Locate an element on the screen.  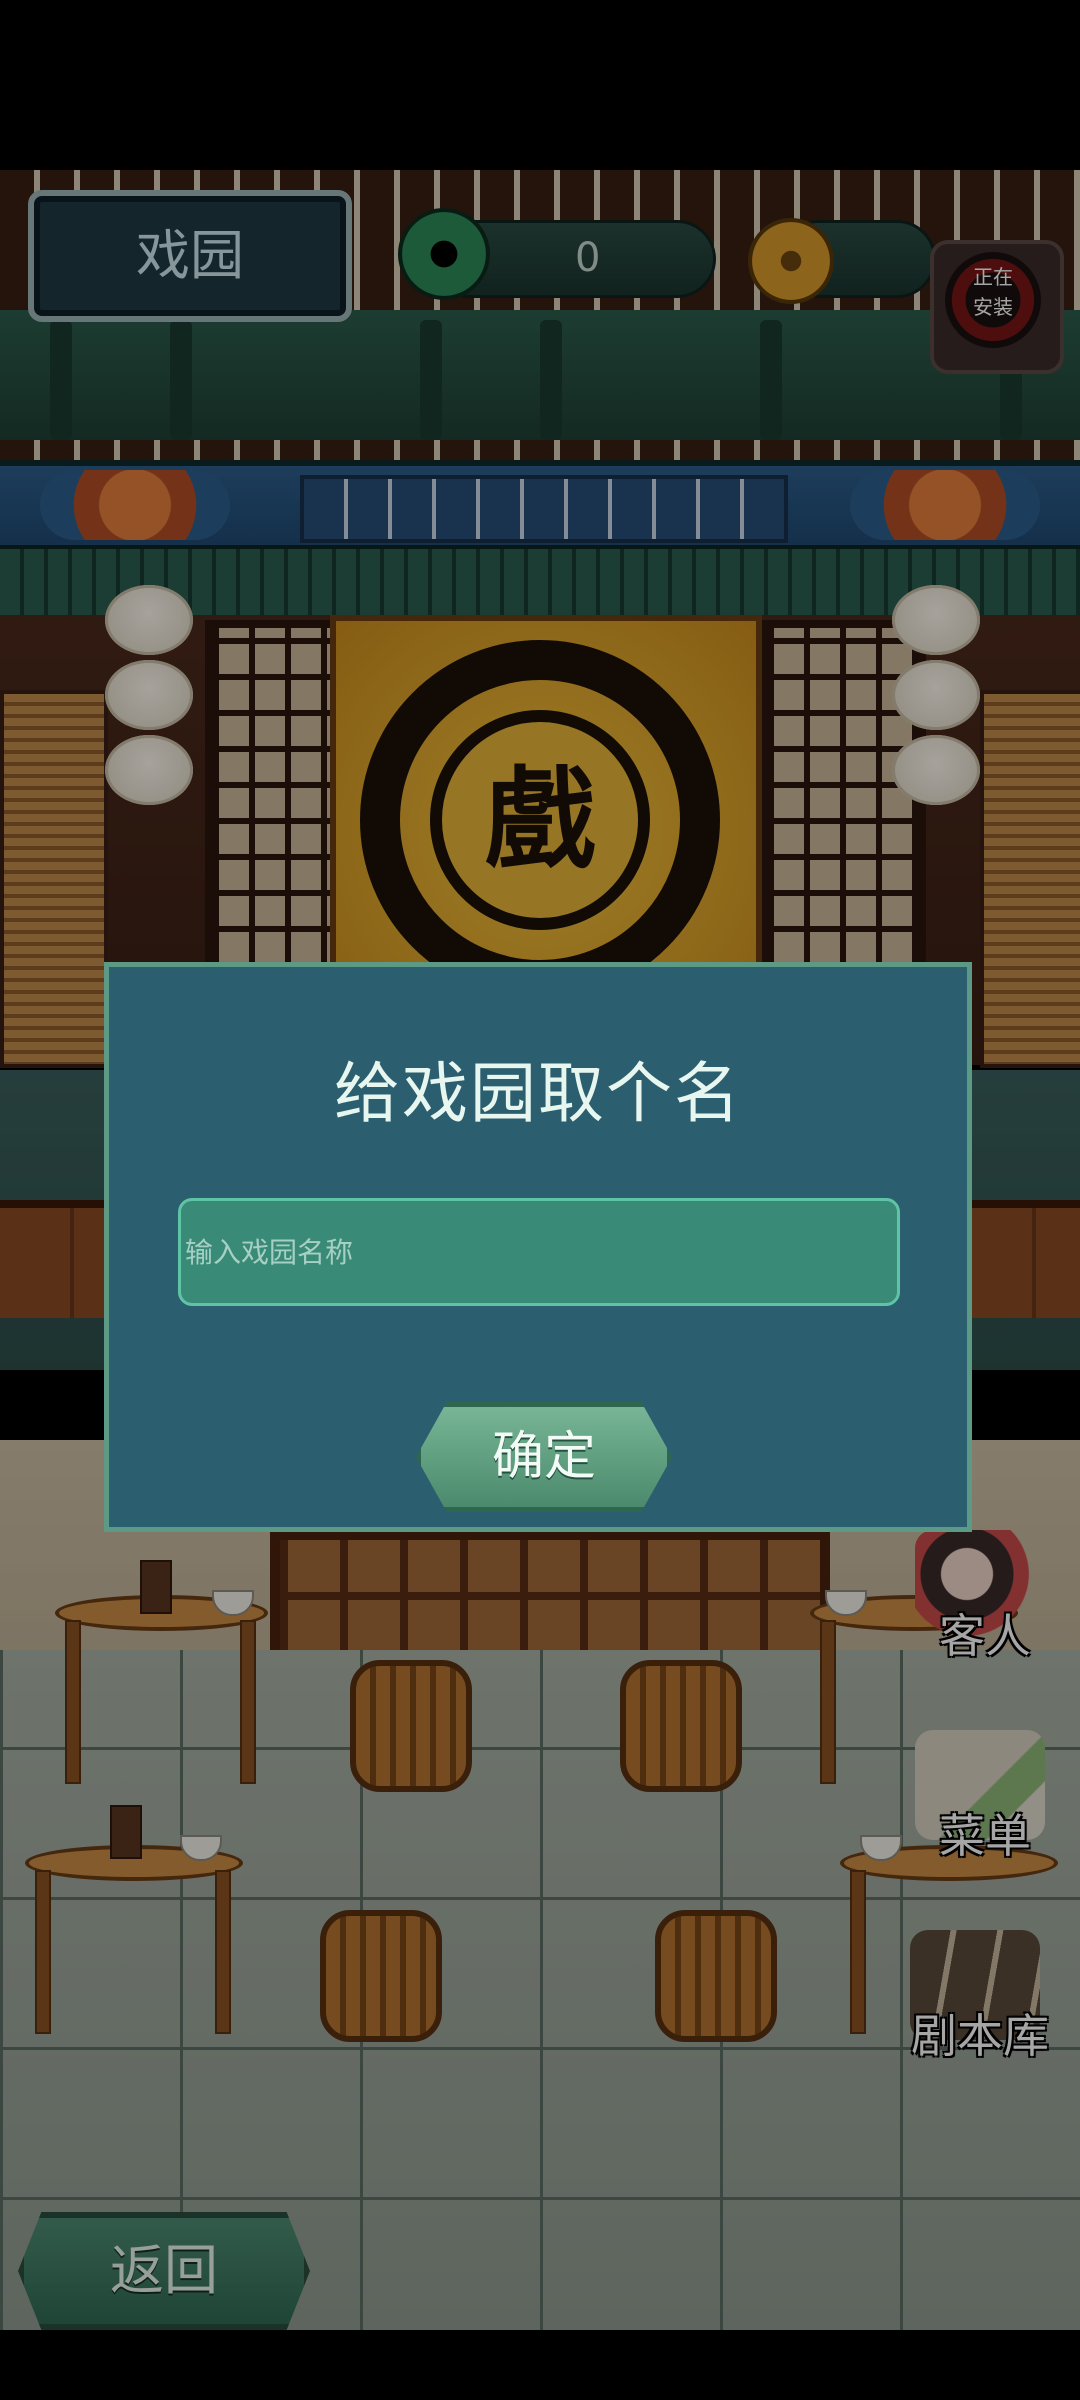
dialog-title: 给戏园取个名 is located at coordinates (538, 1093).